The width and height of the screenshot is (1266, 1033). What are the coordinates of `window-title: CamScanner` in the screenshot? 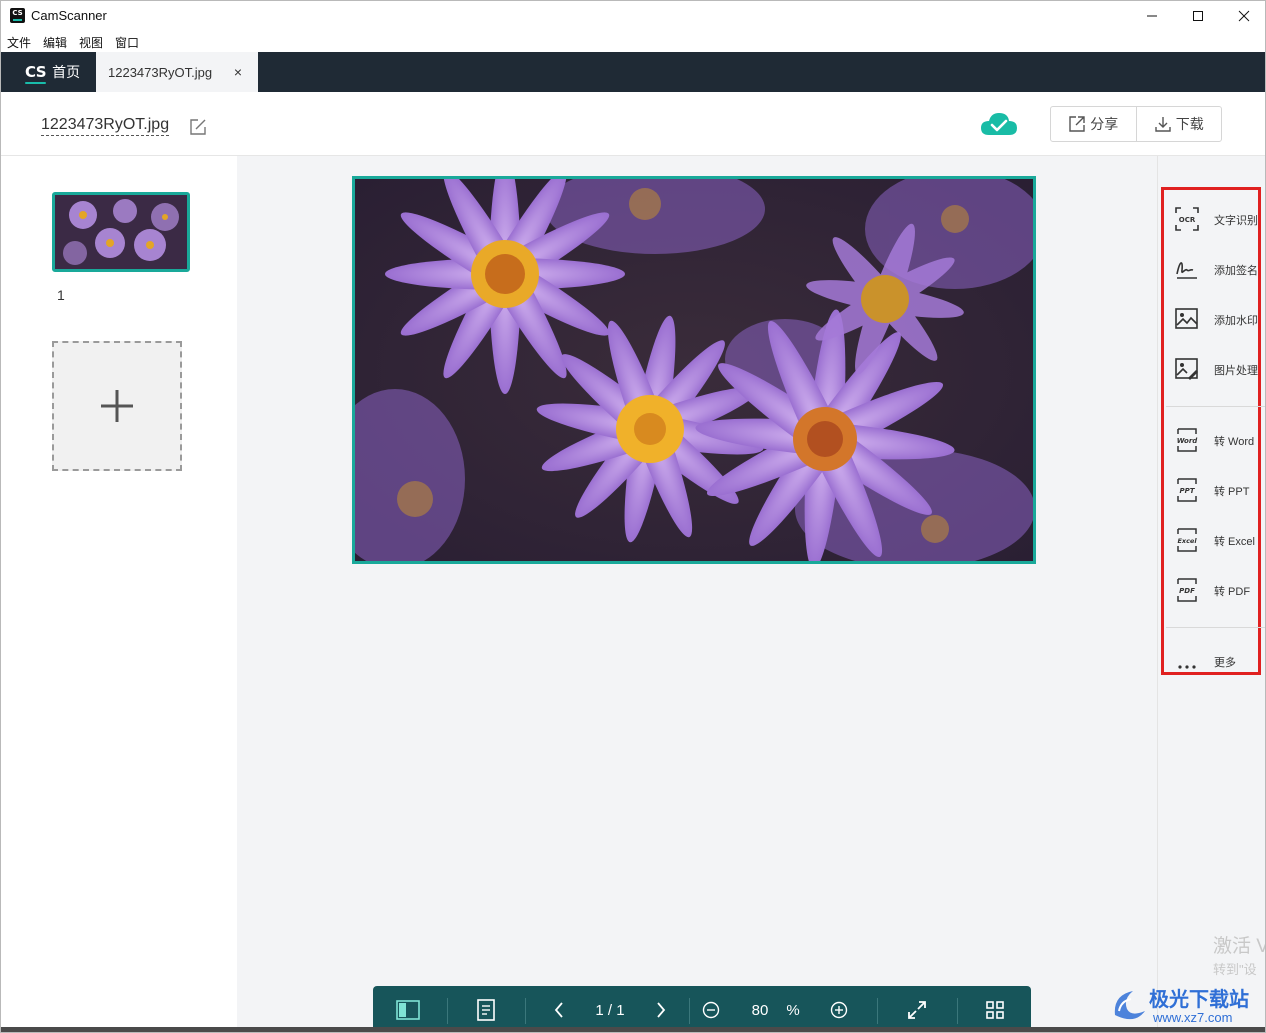 It's located at (69, 15).